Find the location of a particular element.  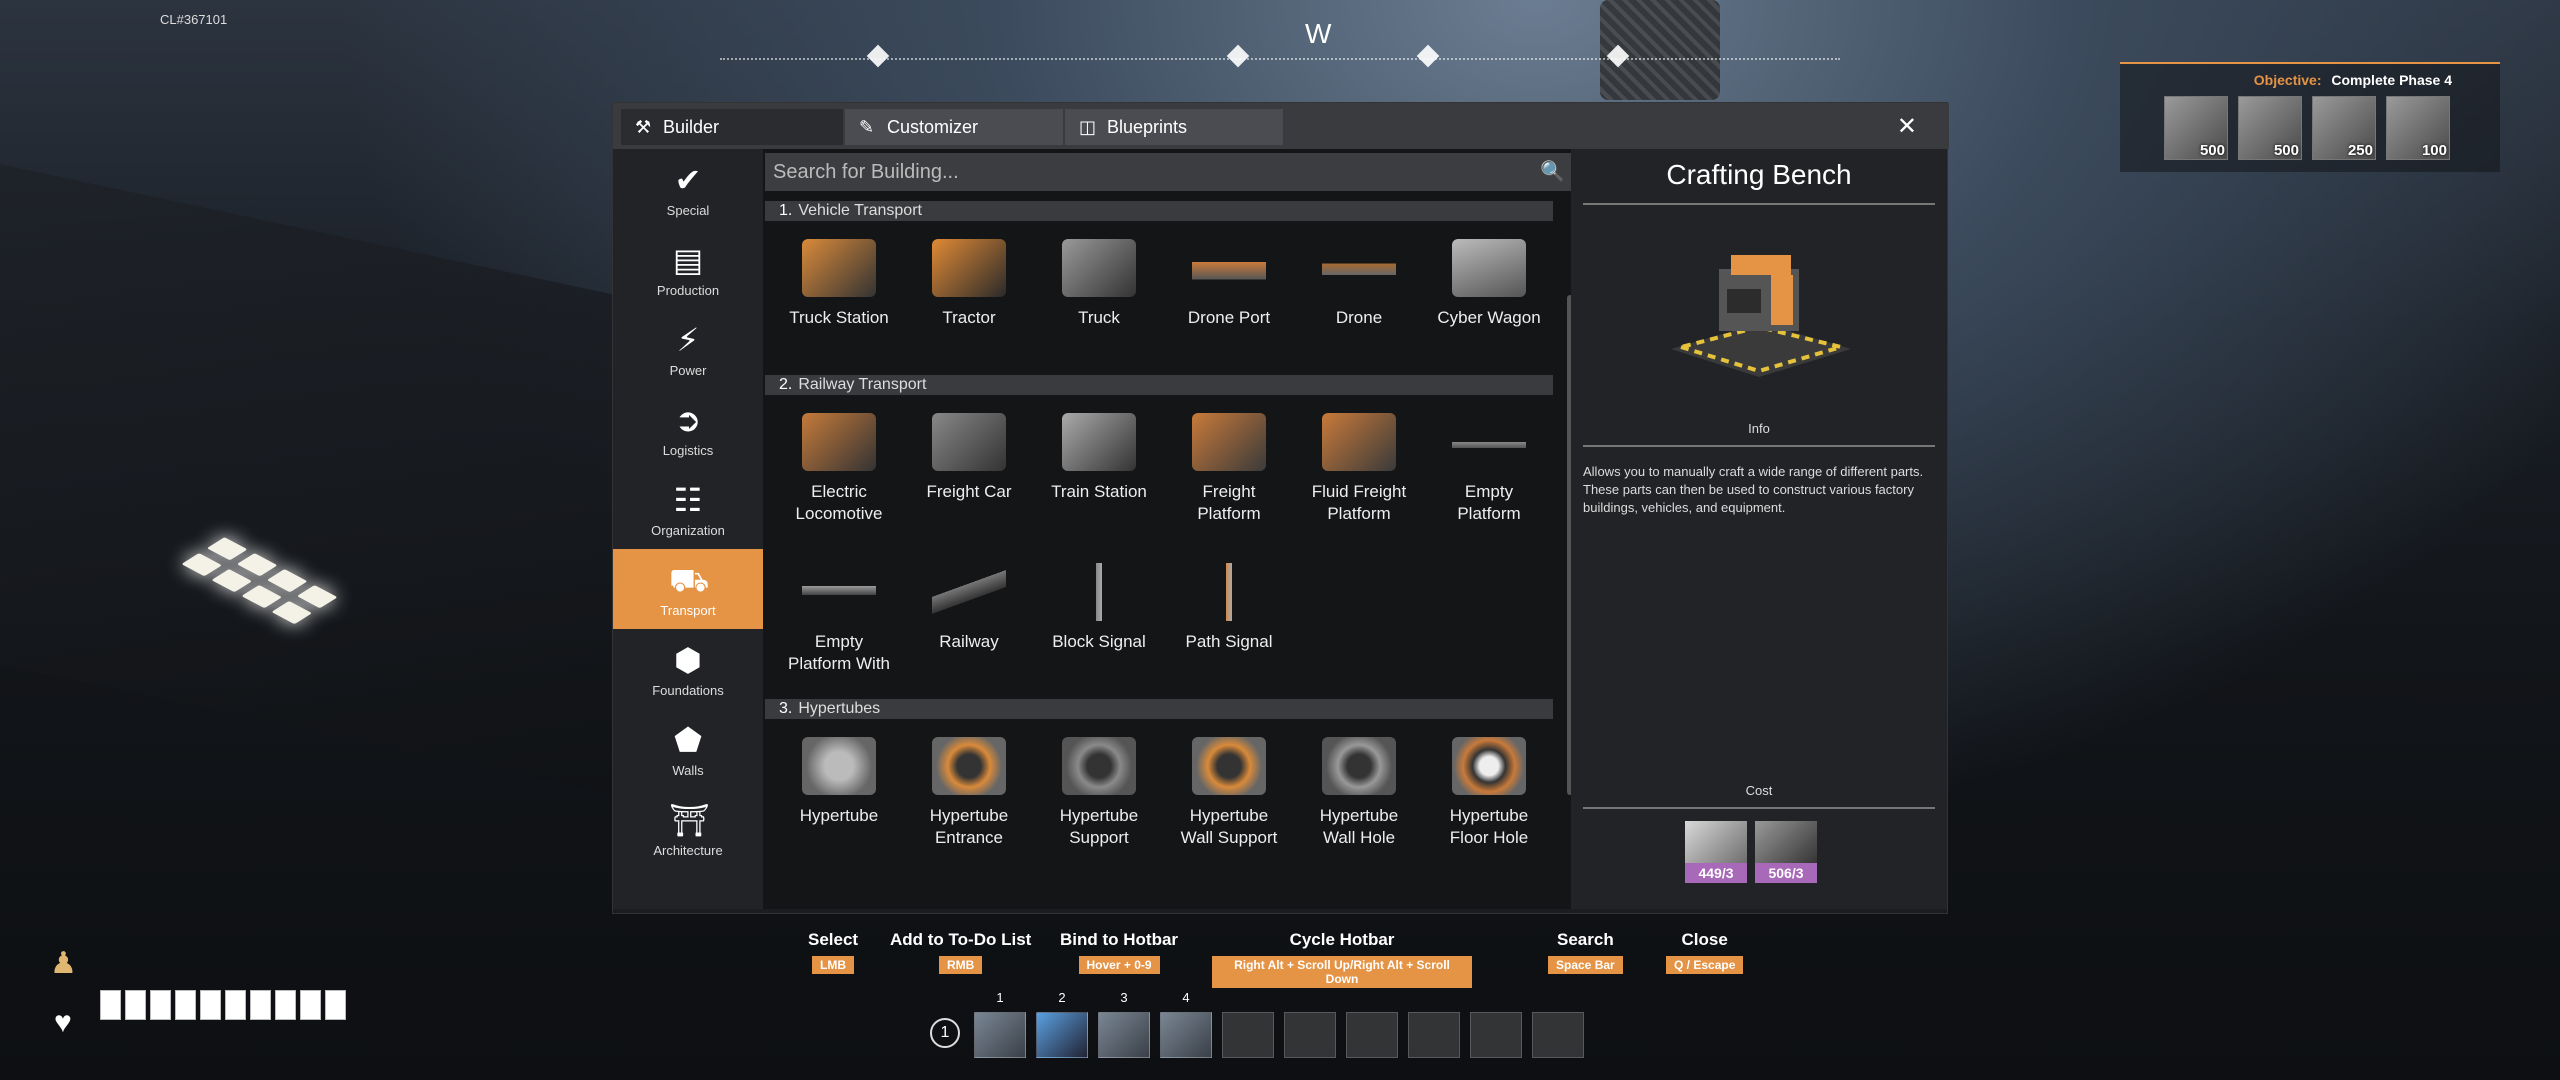

building-name: Hypertube is located at coordinates (839, 815).